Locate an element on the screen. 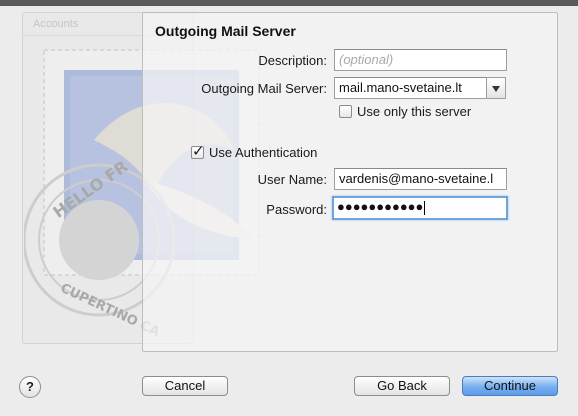 This screenshot has width=578, height=416. chevron-down-icon is located at coordinates (496, 89).